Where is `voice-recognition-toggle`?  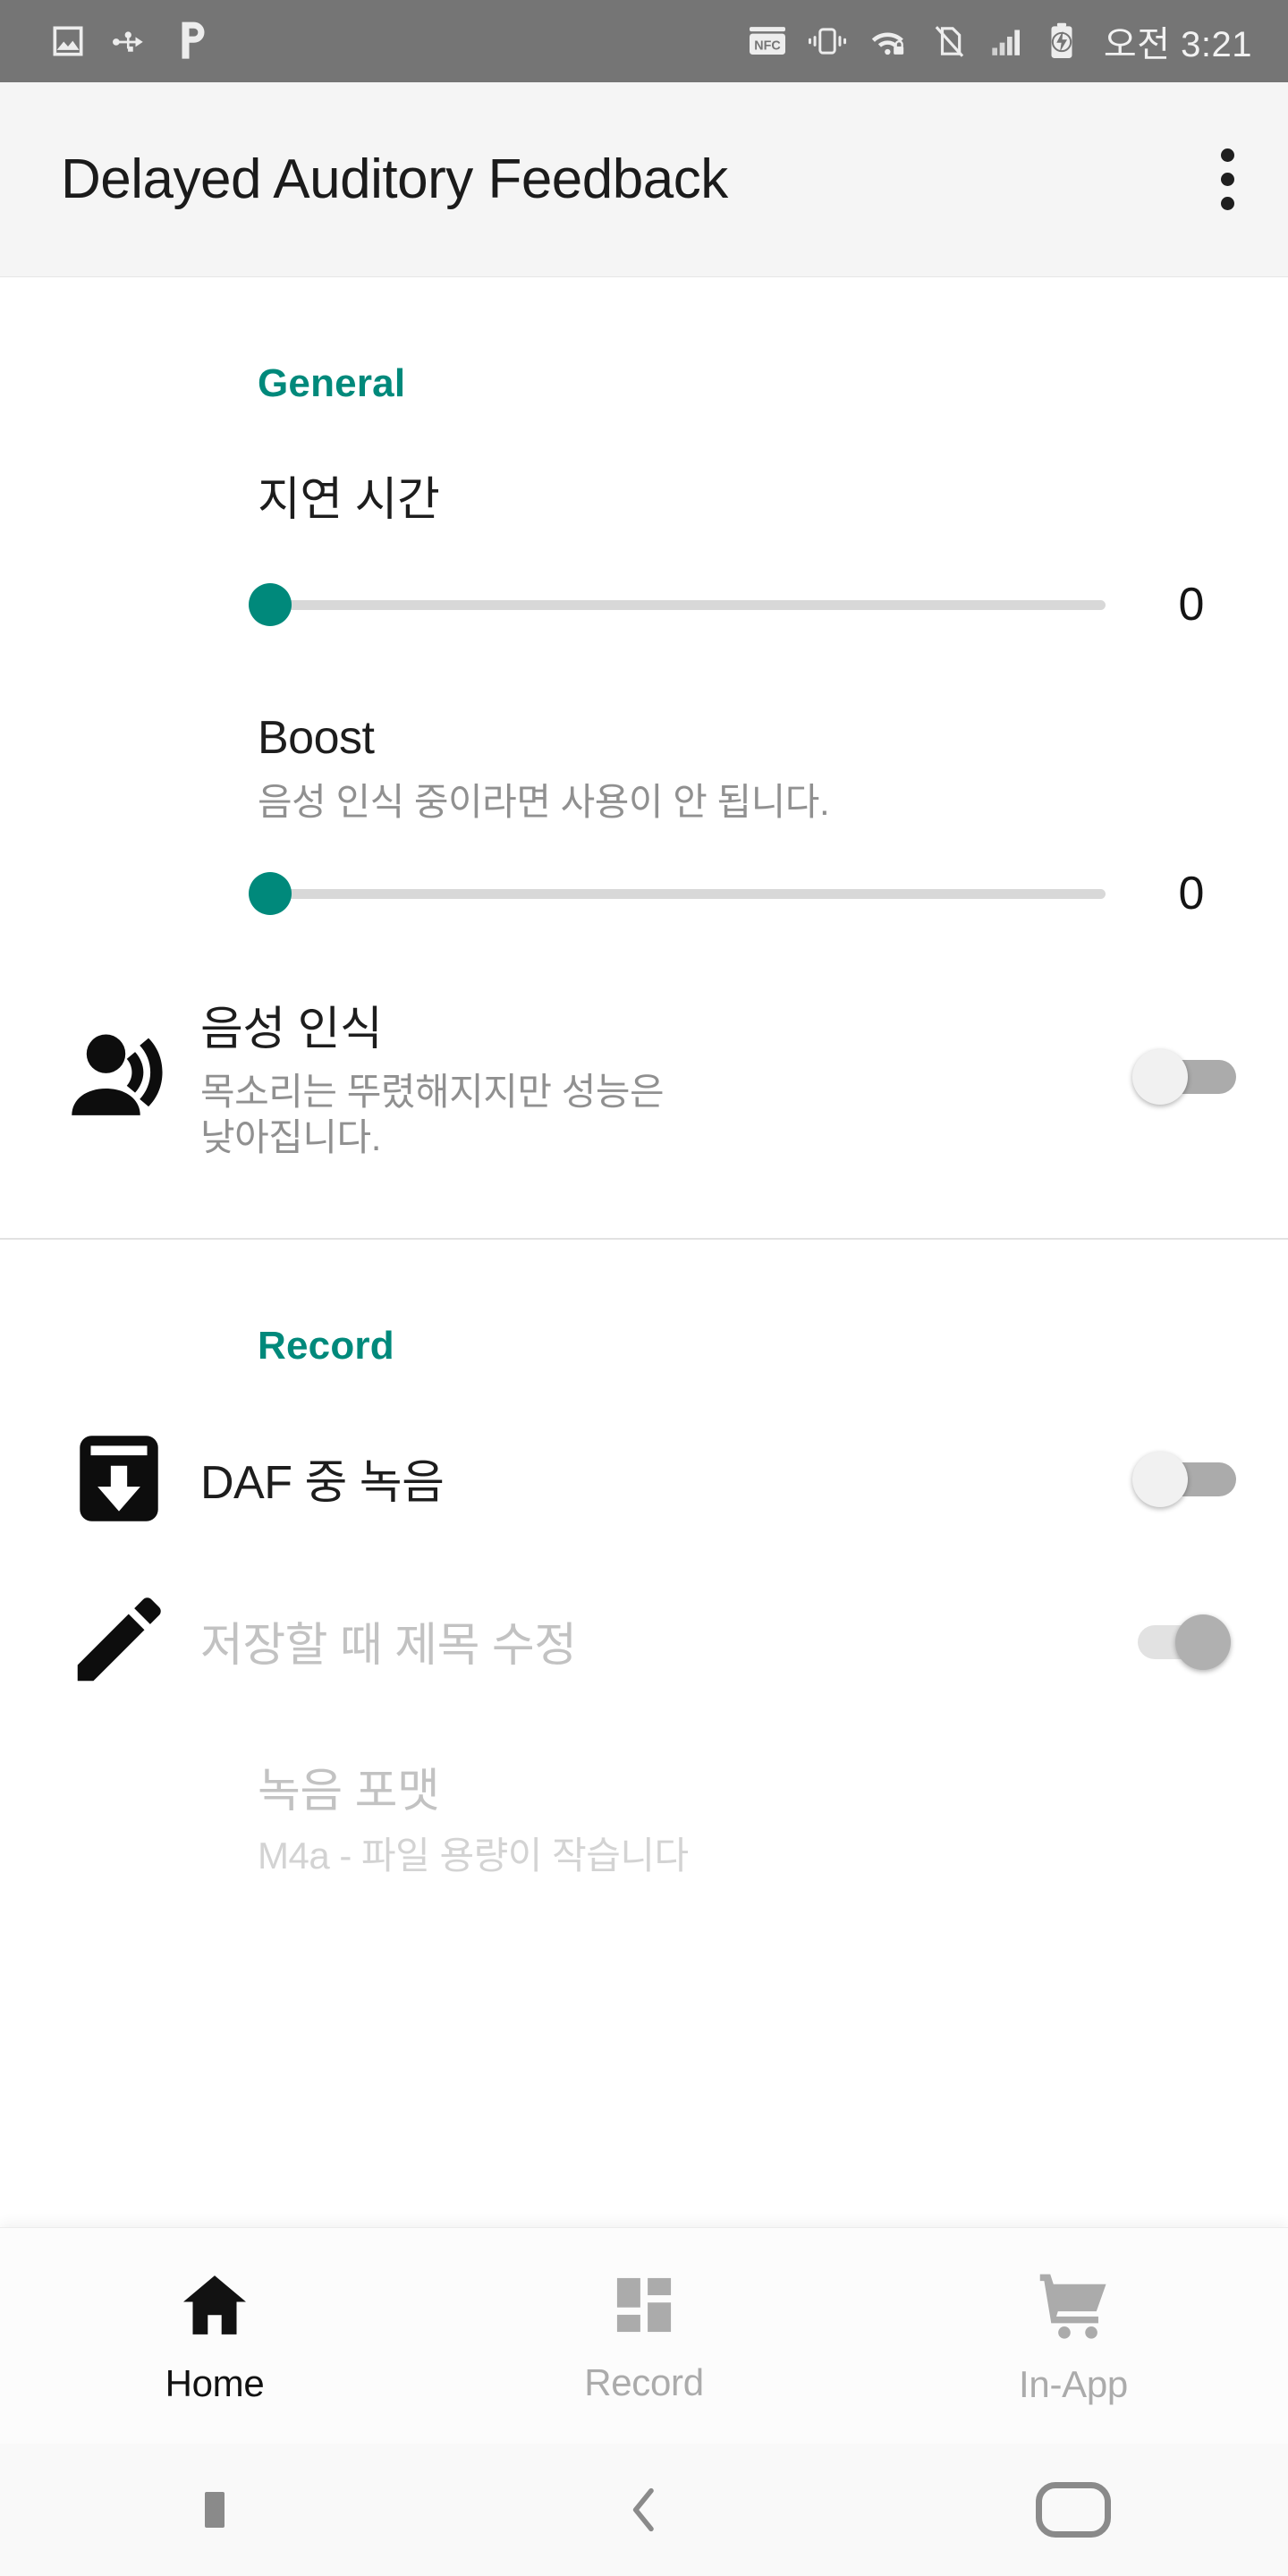
voice-recognition-toggle is located at coordinates (1185, 1076).